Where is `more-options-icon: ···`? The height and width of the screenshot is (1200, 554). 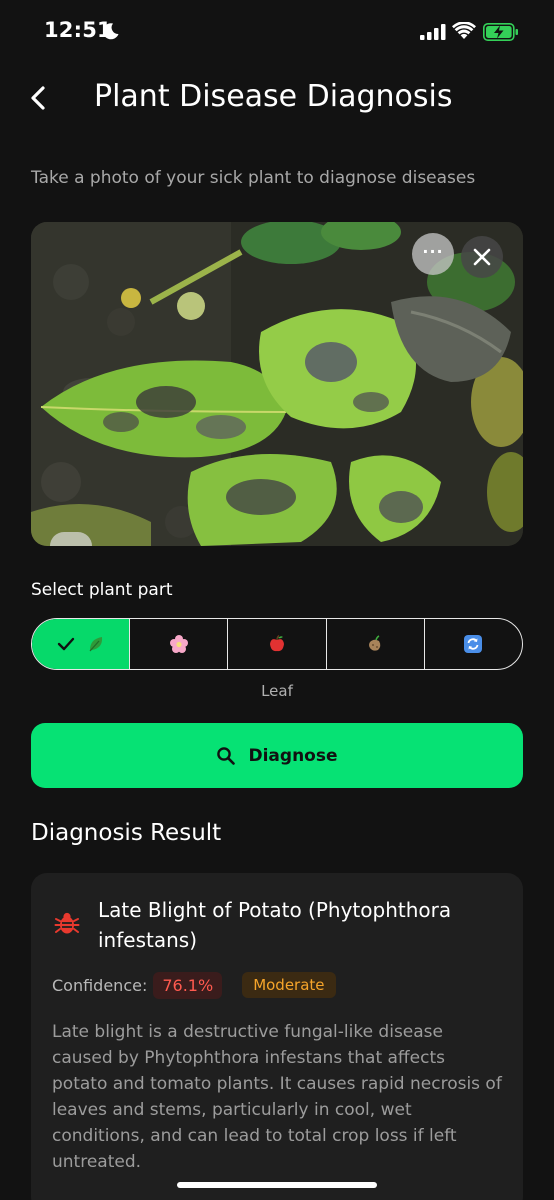
more-options-icon: ··· is located at coordinates (433, 251).